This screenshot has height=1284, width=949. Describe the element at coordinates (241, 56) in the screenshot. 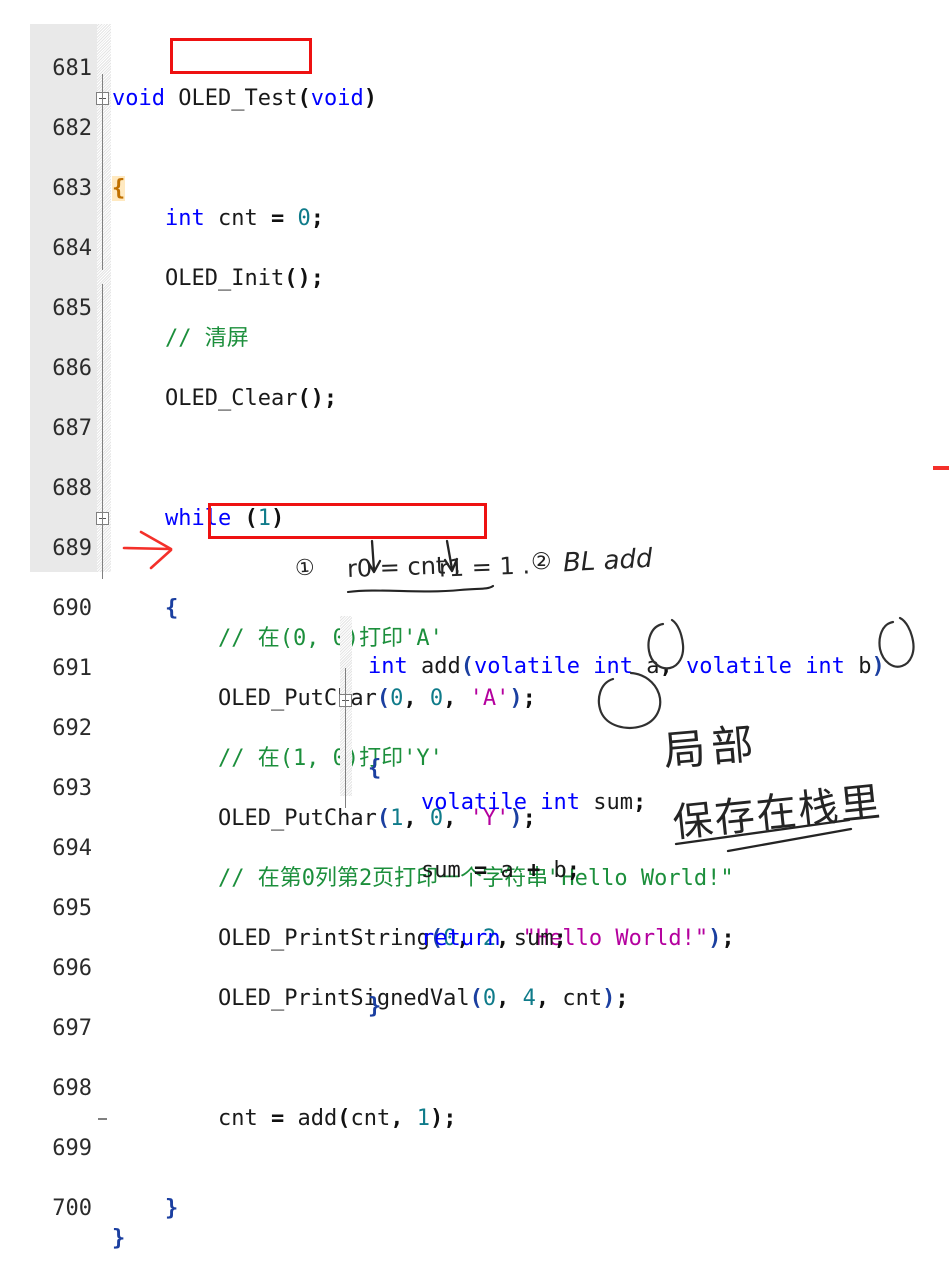

I see `highlight-box-oled-test-name` at that location.